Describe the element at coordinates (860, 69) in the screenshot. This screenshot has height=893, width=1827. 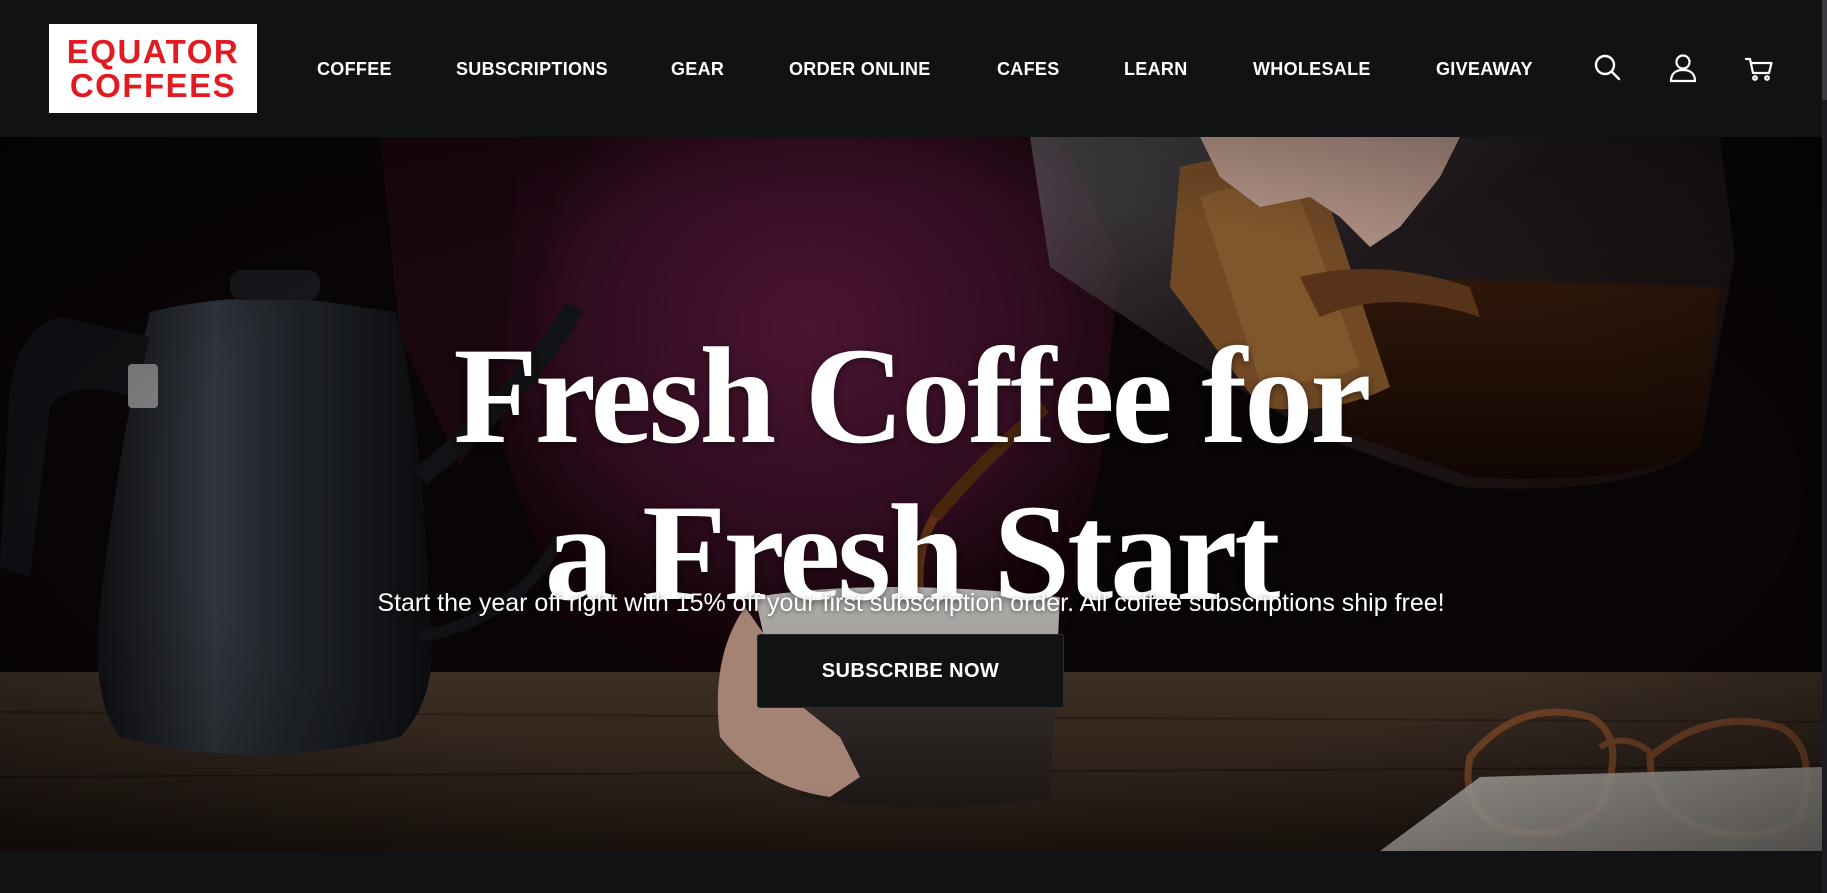
I see `nav-item-order-online: ORDER ONLINE` at that location.